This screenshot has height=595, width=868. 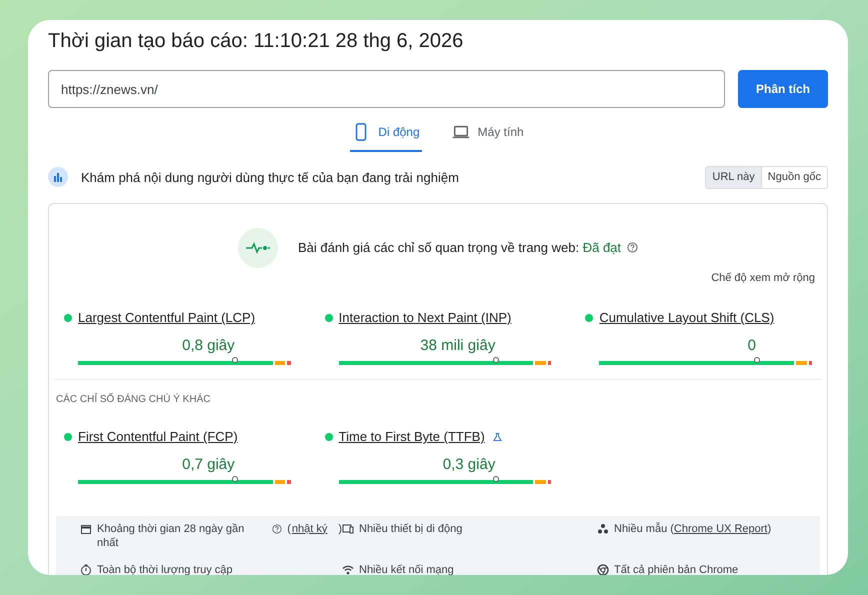 What do you see at coordinates (158, 436) in the screenshot?
I see `metric-link: First Contentful Paint (FCP)` at bounding box center [158, 436].